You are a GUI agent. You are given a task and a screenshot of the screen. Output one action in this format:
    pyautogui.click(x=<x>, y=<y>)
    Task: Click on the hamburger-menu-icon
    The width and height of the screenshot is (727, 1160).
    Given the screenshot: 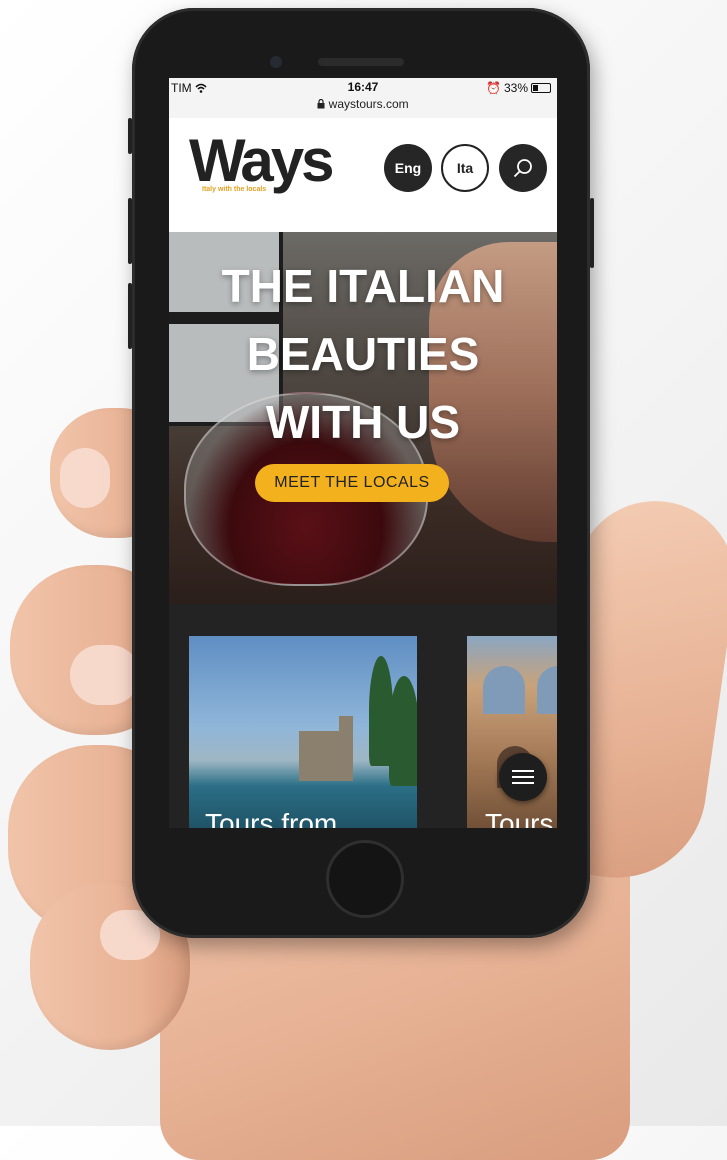 What is the action you would take?
    pyautogui.click(x=523, y=777)
    